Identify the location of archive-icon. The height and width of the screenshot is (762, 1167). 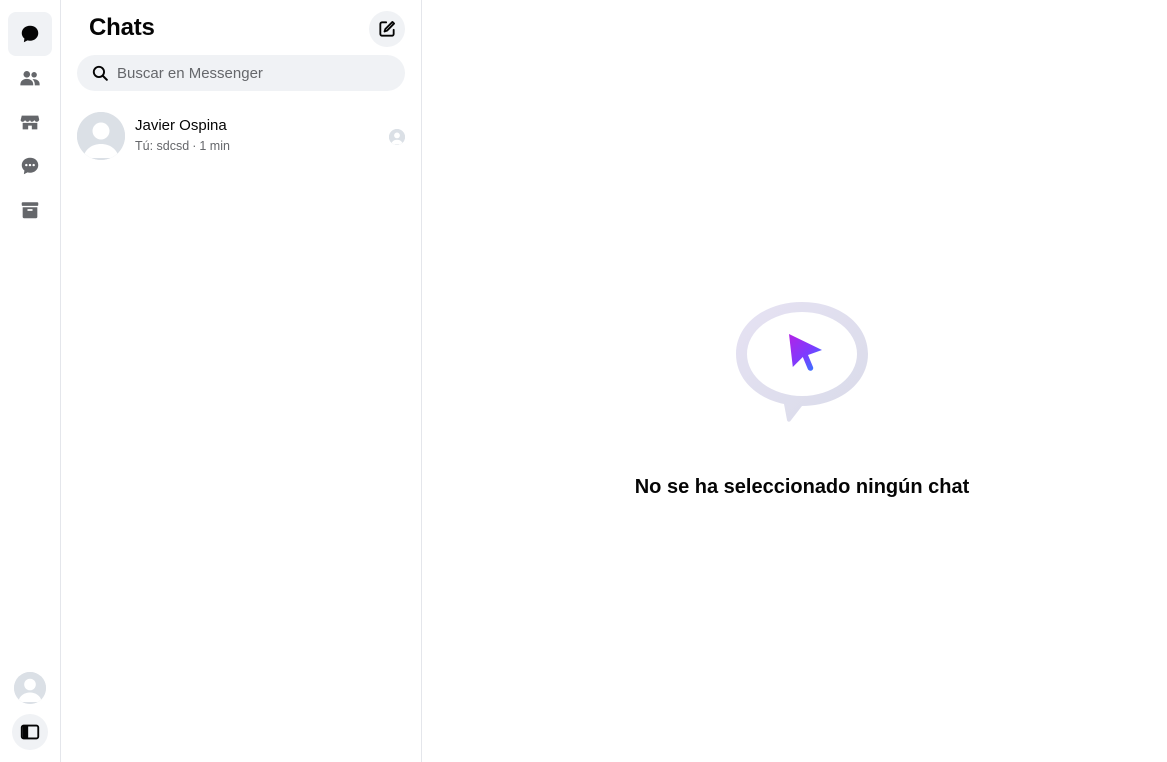
(30, 210).